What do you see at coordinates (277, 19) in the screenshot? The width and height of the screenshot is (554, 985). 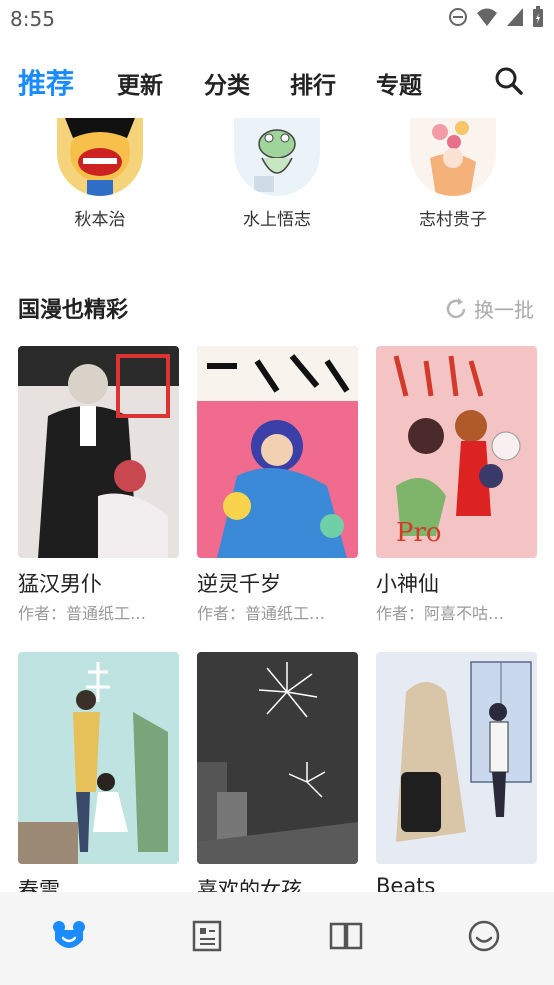 I see `status-bar: 8:55` at bounding box center [277, 19].